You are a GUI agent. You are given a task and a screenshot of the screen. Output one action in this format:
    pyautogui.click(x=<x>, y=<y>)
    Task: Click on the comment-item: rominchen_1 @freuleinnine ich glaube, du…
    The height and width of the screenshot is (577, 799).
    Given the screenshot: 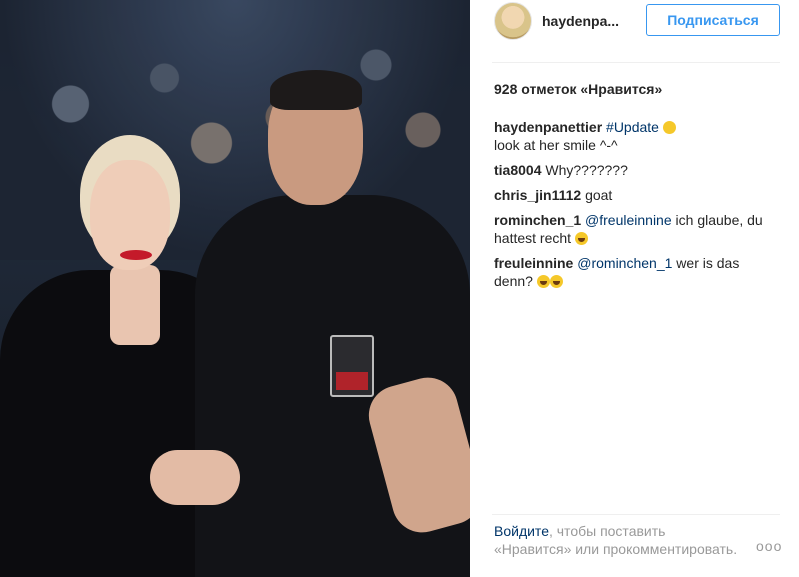 What is the action you would take?
    pyautogui.click(x=634, y=229)
    